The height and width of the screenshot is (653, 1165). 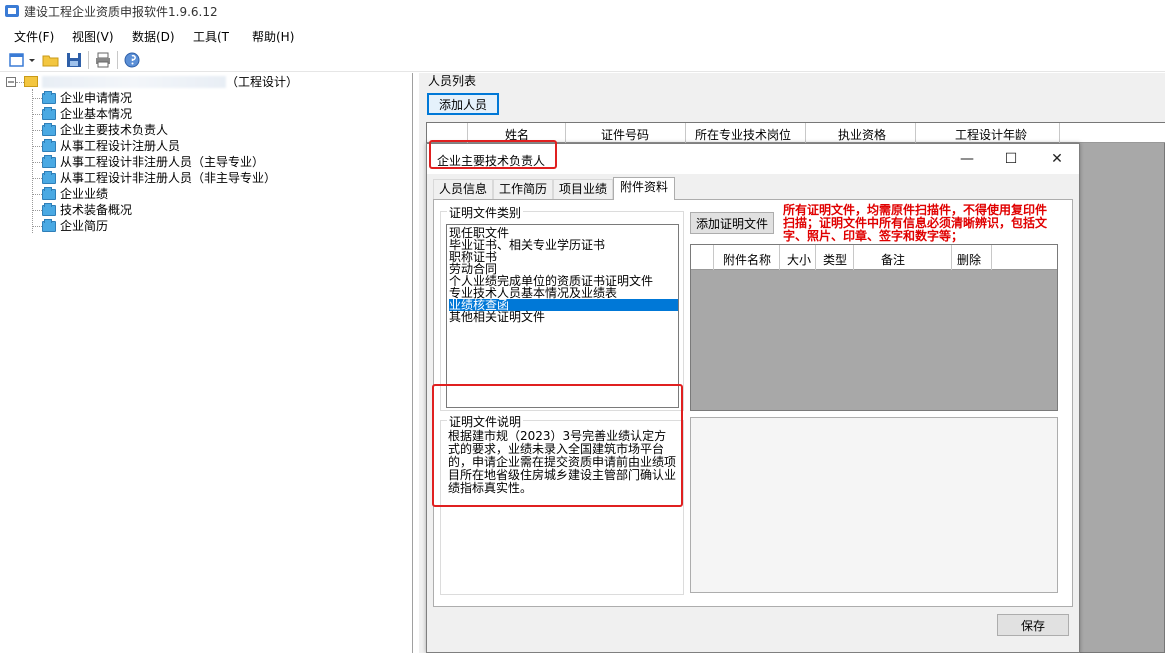 What do you see at coordinates (84, 194) in the screenshot?
I see `tree-item-performance: 企业业绩` at bounding box center [84, 194].